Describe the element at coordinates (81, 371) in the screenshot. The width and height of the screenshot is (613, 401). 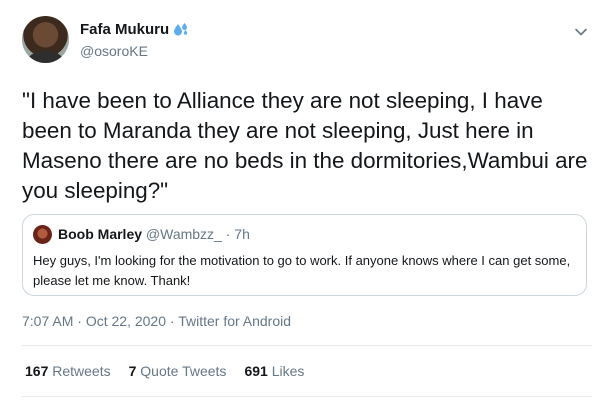
I see `retweets-label: Retweets` at that location.